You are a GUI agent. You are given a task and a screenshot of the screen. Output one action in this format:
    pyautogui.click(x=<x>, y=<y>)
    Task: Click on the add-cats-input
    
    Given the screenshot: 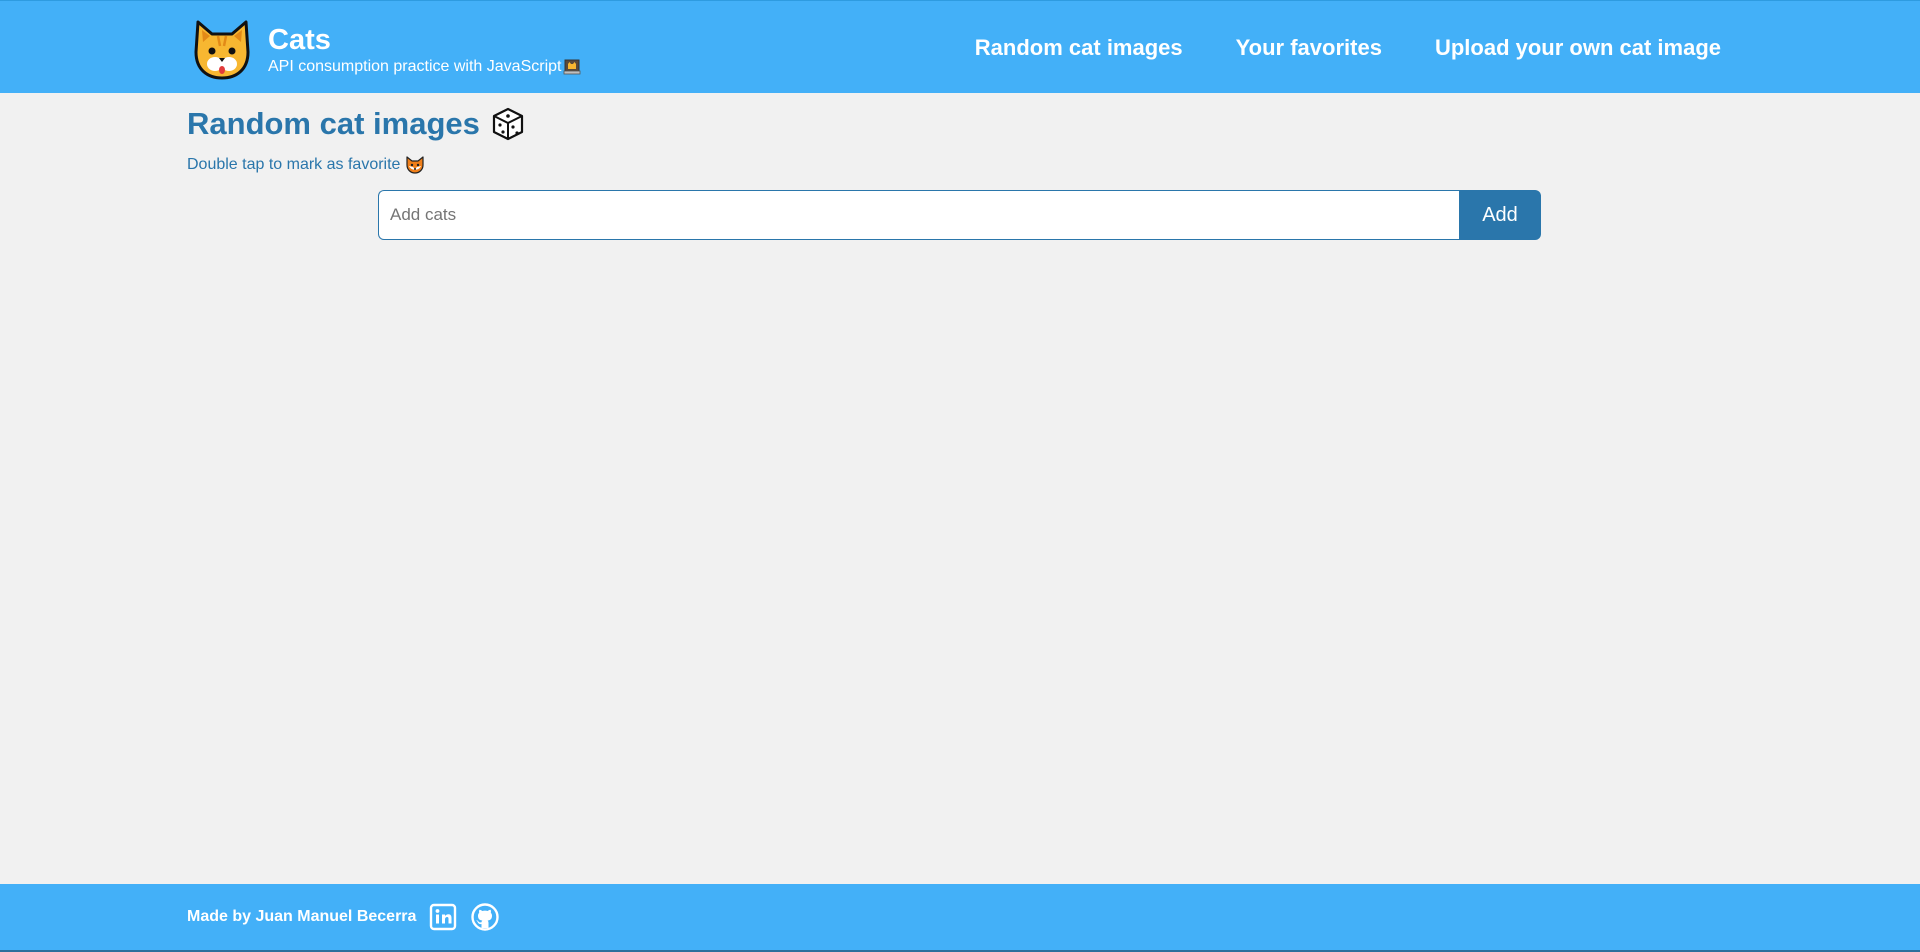 What is the action you would take?
    pyautogui.click(x=918, y=215)
    